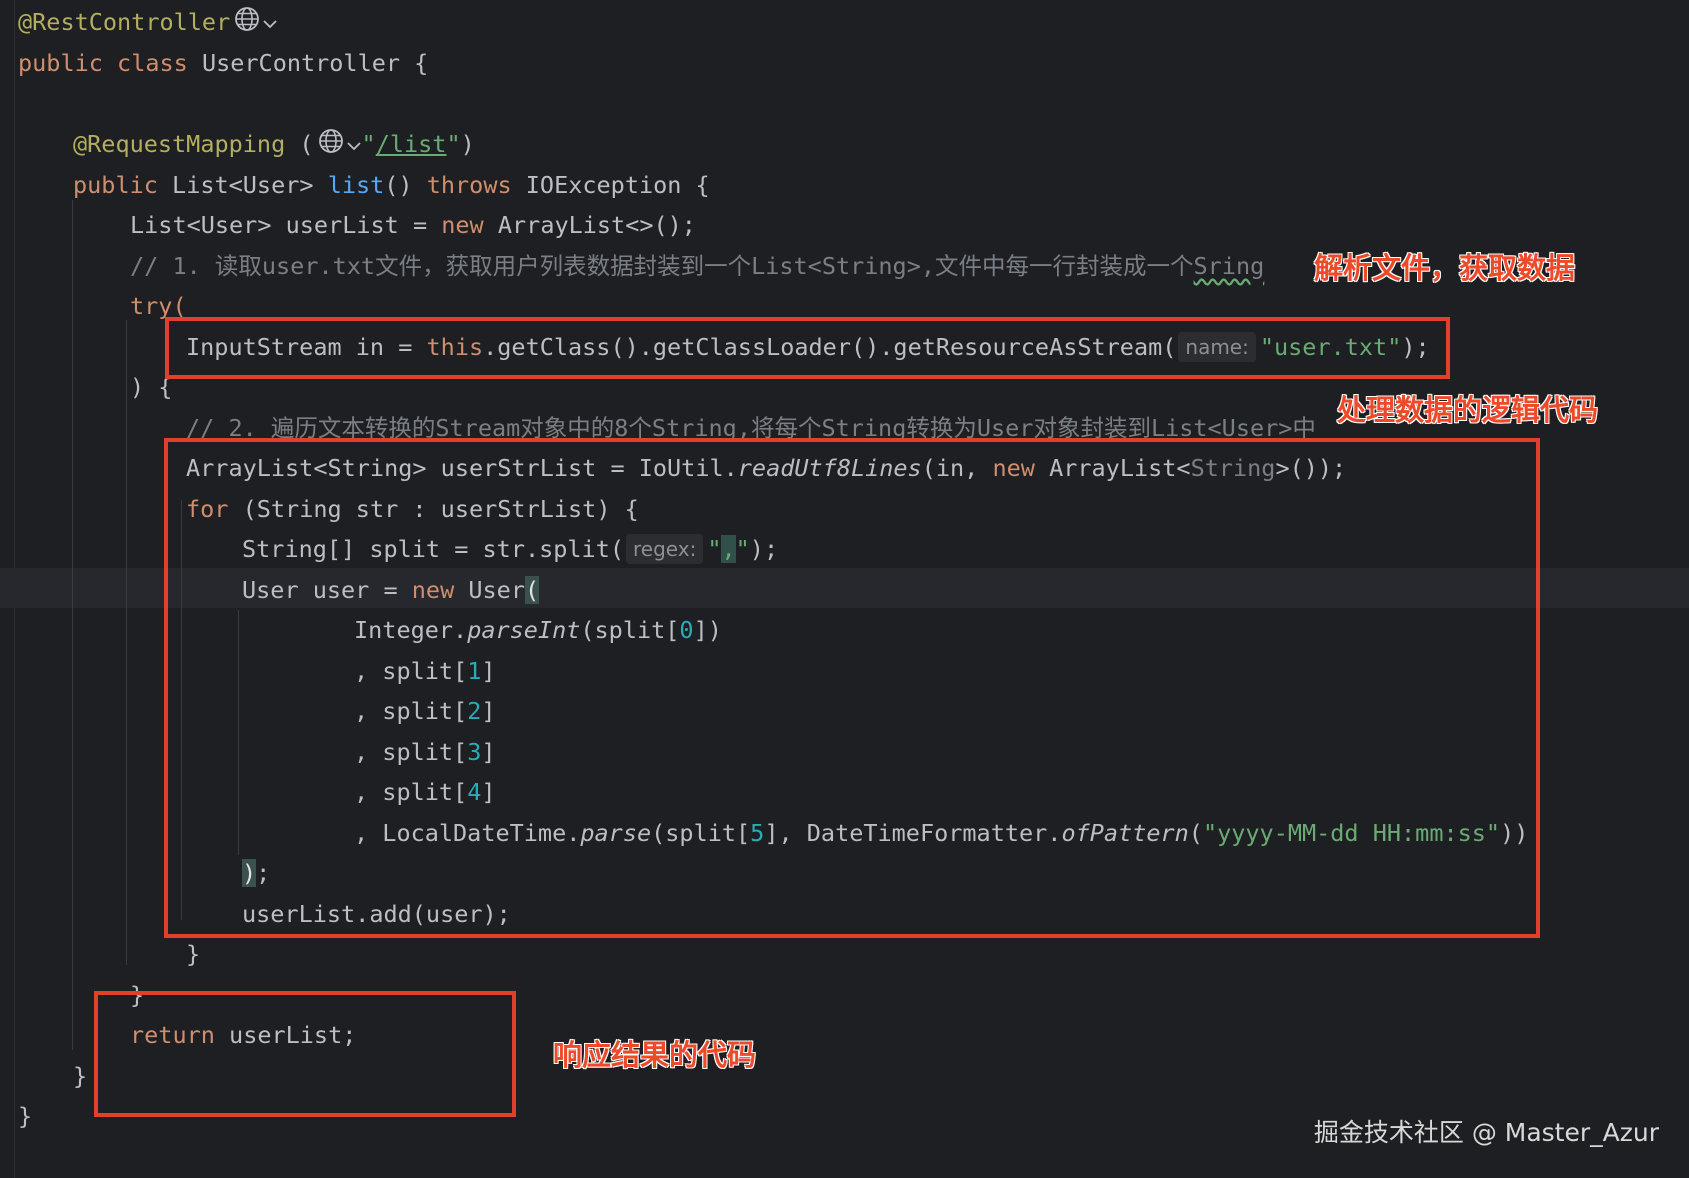 The height and width of the screenshot is (1178, 1689). I want to click on method-params: (), so click(398, 185).